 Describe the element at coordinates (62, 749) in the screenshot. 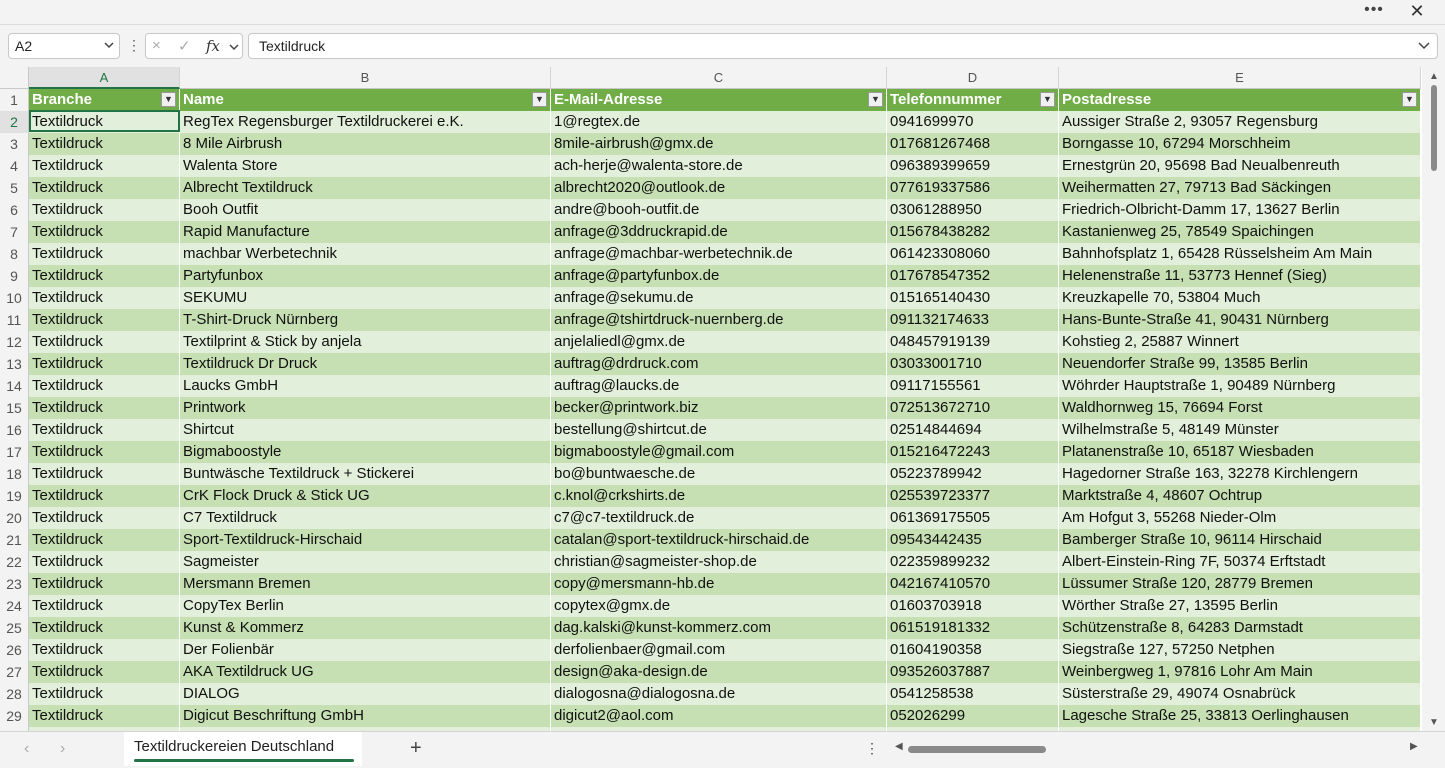

I see `next-sheet-icon: ›` at that location.